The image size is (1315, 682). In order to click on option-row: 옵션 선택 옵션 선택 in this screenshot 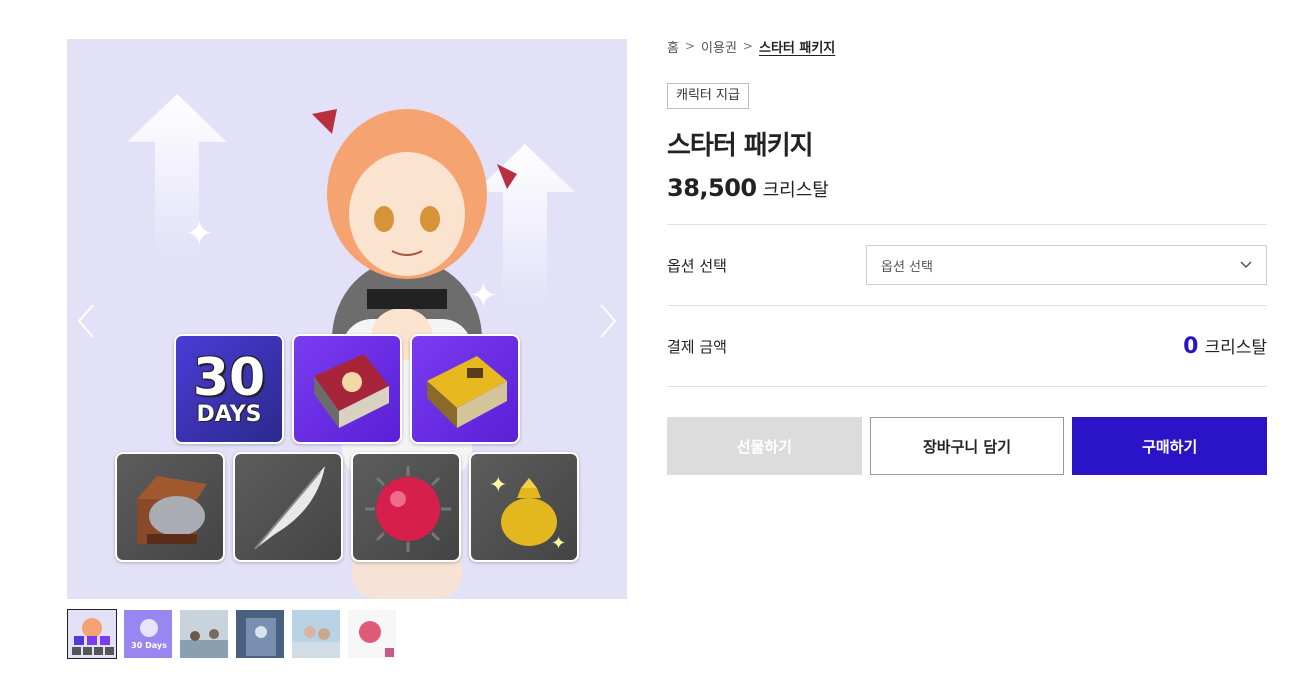, I will do `click(967, 265)`.